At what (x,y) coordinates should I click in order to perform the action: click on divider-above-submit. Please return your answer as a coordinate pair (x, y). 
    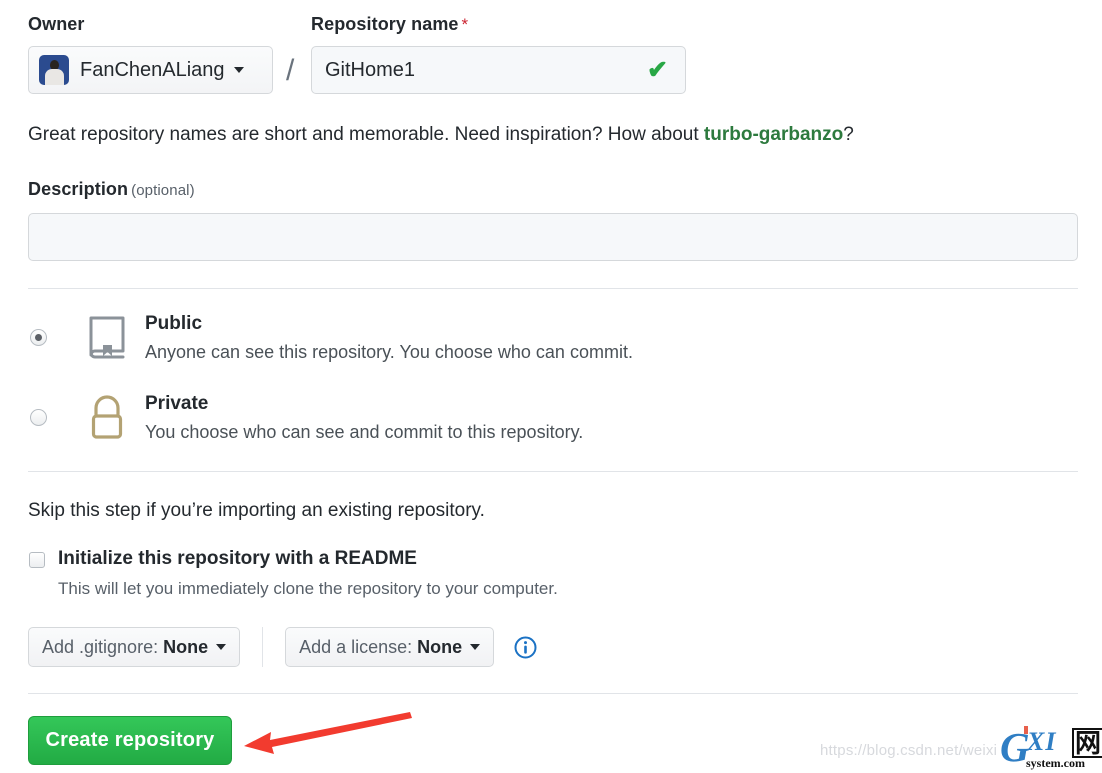
    Looking at the image, I should click on (553, 693).